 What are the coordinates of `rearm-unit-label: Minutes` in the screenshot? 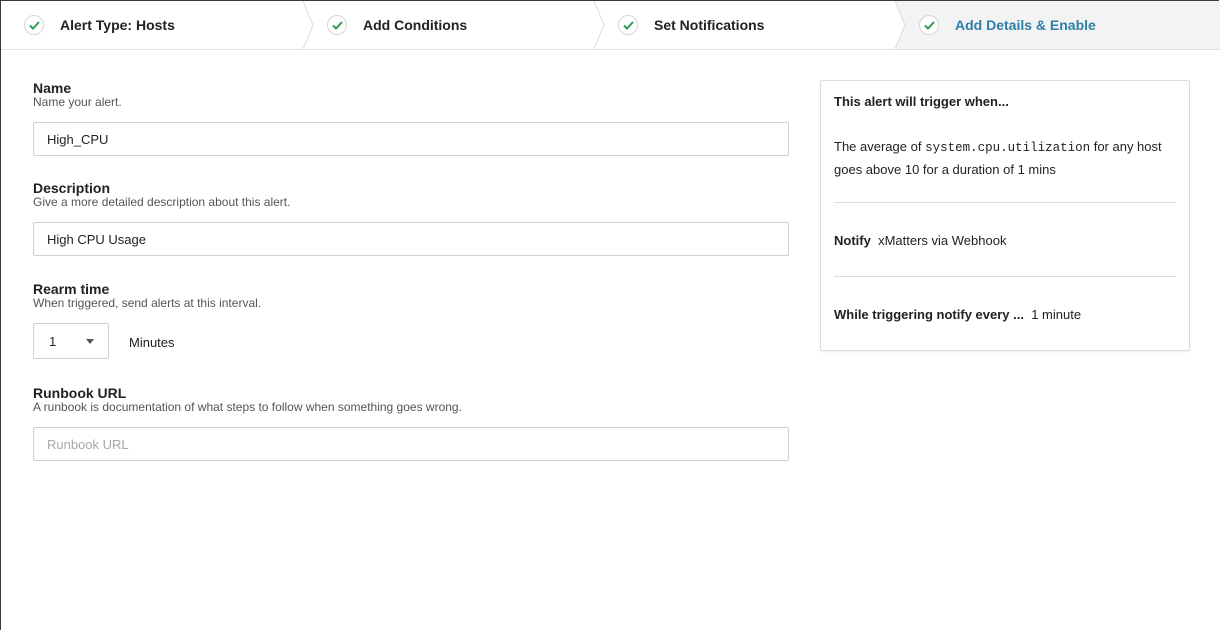 It's located at (152, 342).